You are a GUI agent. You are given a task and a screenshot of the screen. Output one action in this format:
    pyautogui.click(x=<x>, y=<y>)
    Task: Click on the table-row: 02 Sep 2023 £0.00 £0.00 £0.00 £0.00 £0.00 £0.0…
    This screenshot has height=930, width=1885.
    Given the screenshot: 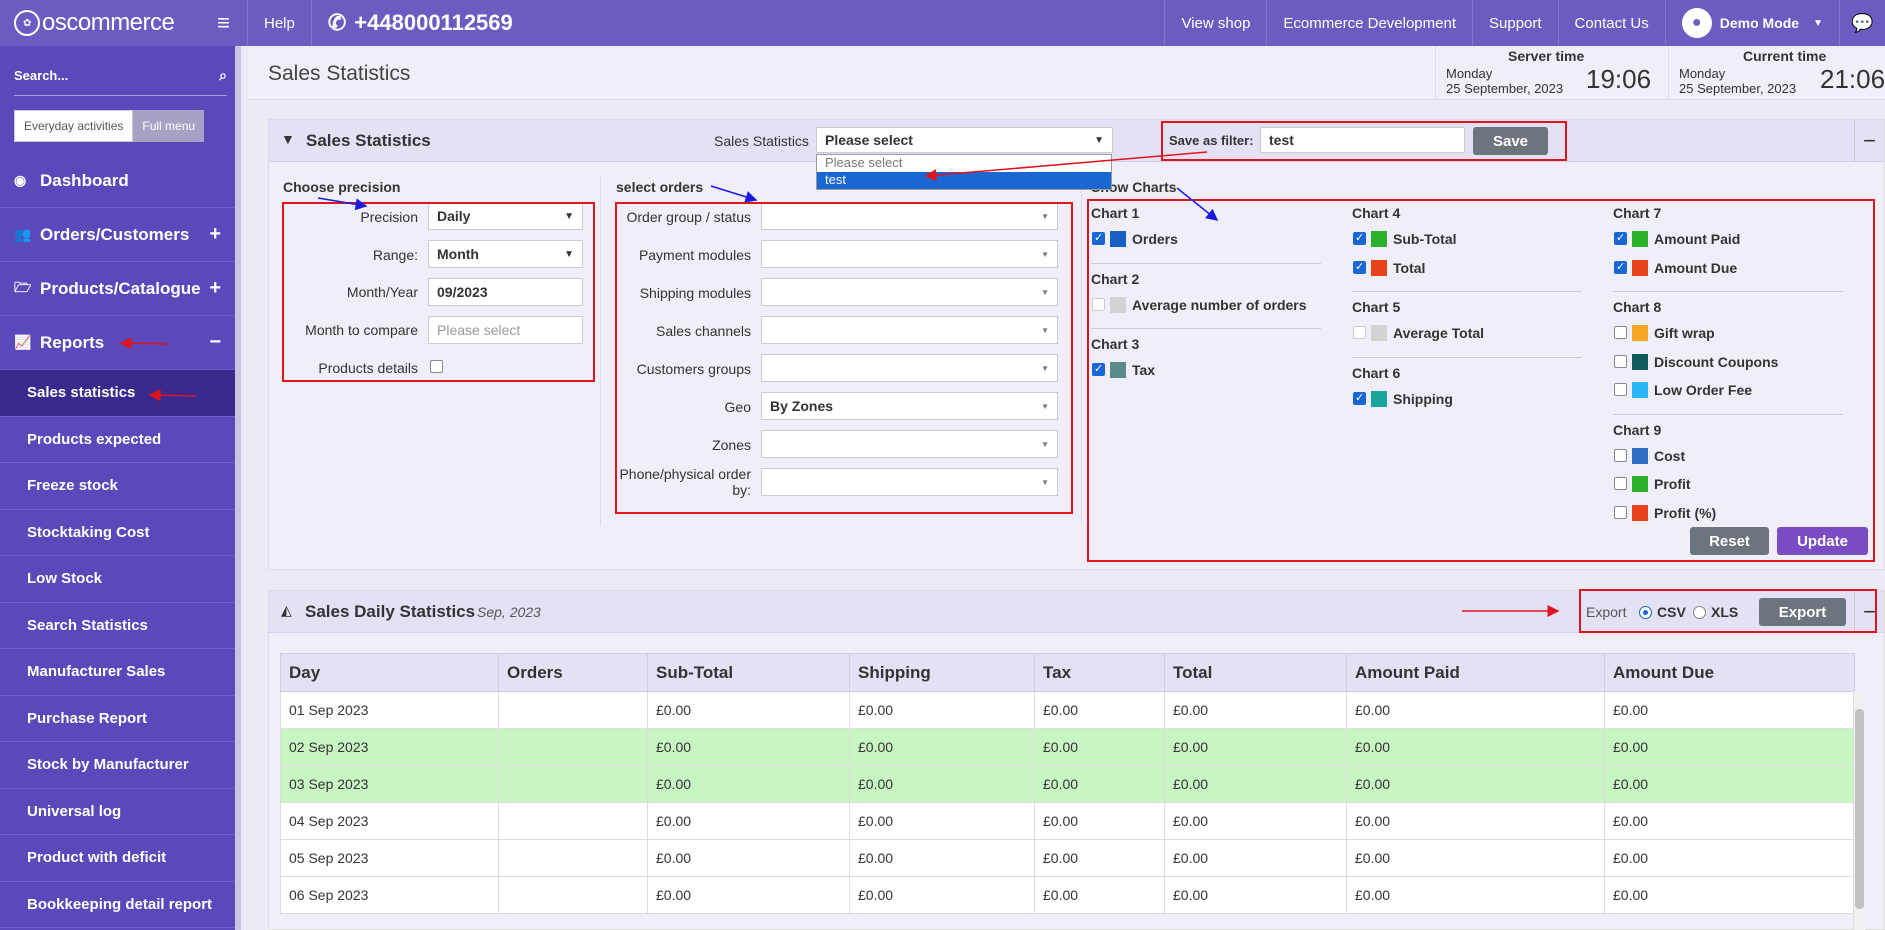 What is the action you would take?
    pyautogui.click(x=1067, y=747)
    